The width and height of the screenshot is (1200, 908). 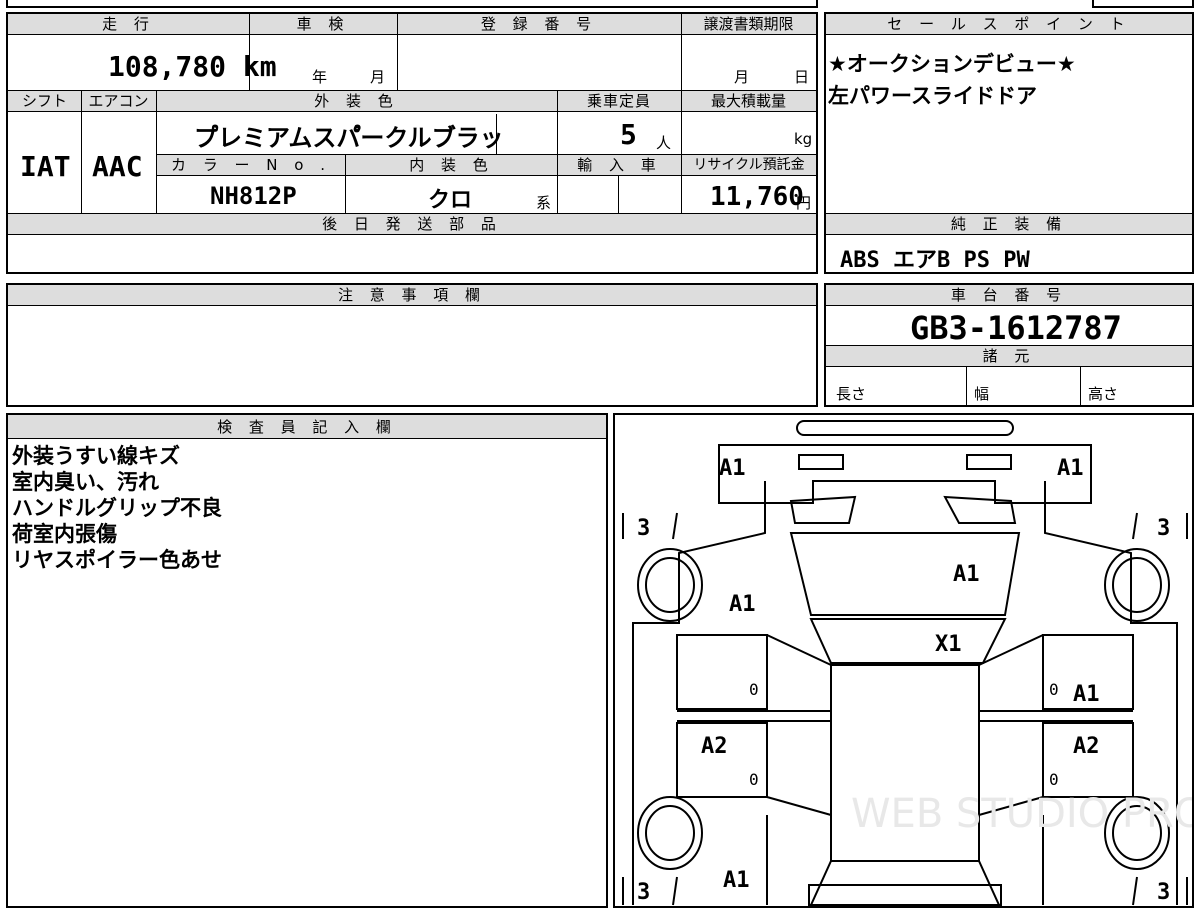 What do you see at coordinates (307, 427) in the screenshot?
I see `inspector-label: 検 査 員 記 入 欄` at bounding box center [307, 427].